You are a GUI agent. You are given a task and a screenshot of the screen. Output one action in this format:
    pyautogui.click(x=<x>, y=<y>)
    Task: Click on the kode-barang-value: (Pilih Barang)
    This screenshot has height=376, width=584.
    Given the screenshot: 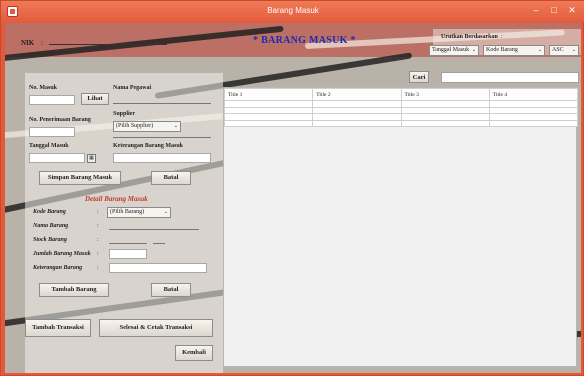 What is the action you would take?
    pyautogui.click(x=127, y=212)
    